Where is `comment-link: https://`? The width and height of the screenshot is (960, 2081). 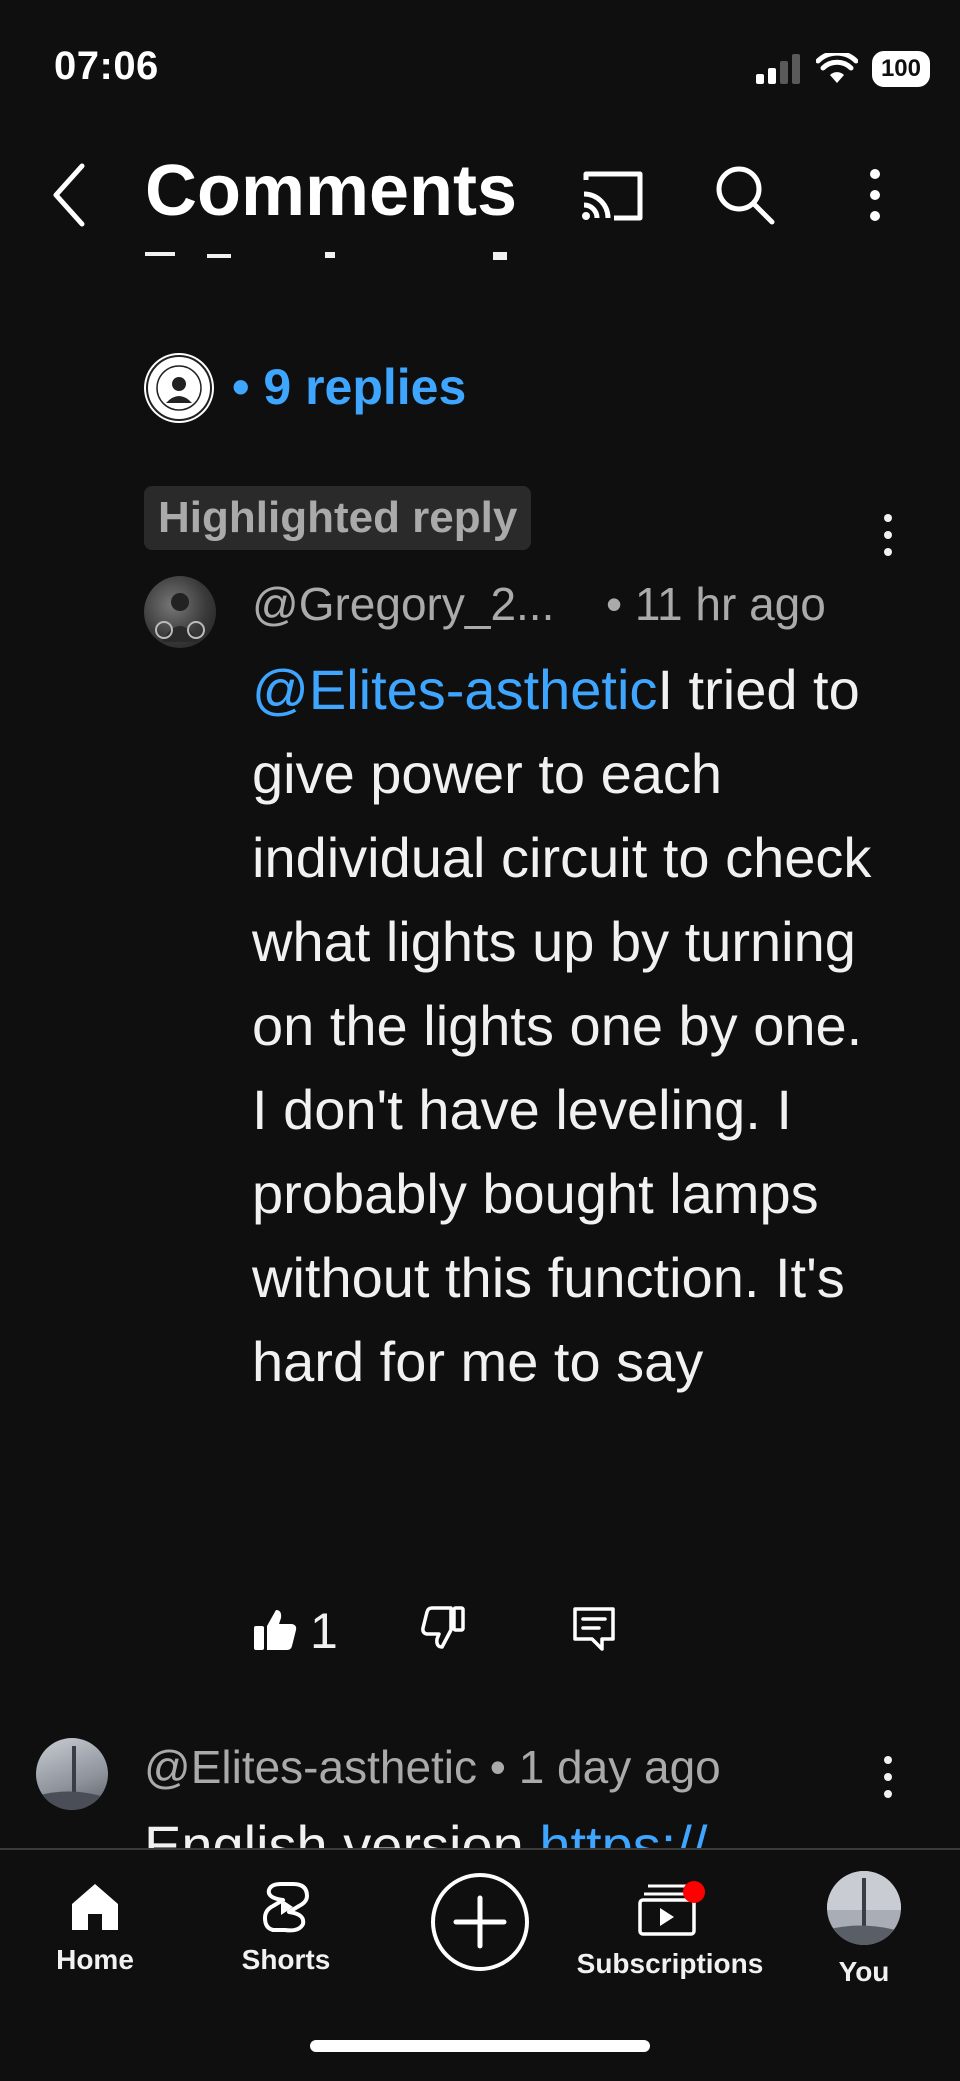
comment-link: https:// is located at coordinates (623, 1832).